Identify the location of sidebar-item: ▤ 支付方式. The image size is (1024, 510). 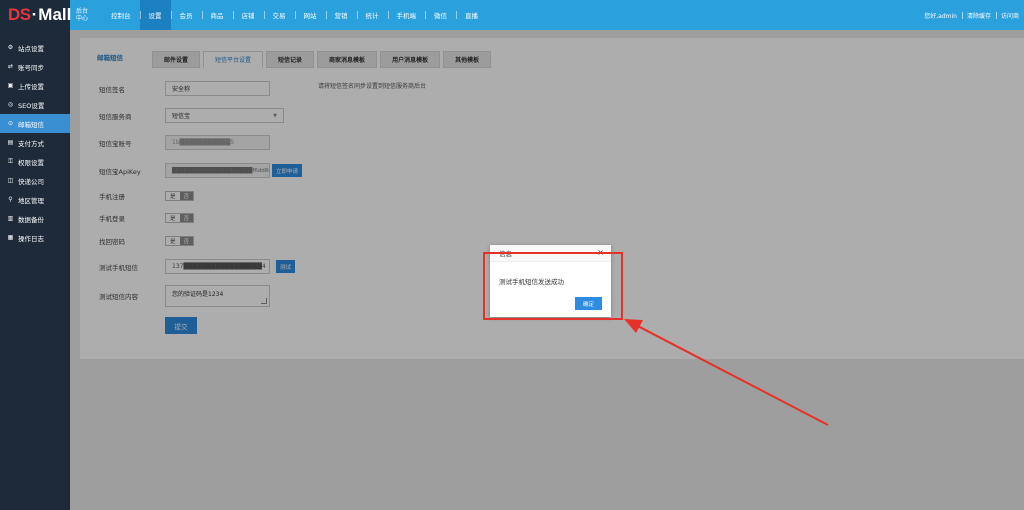
(35, 142).